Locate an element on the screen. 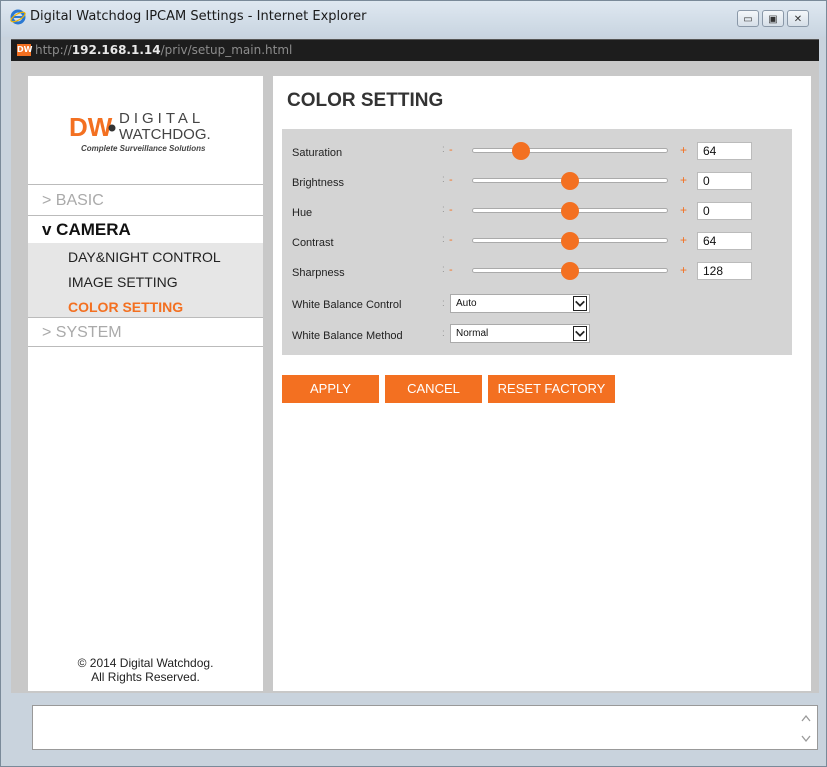 This screenshot has width=827, height=767. white-balance-control-value: Auto is located at coordinates (466, 303).